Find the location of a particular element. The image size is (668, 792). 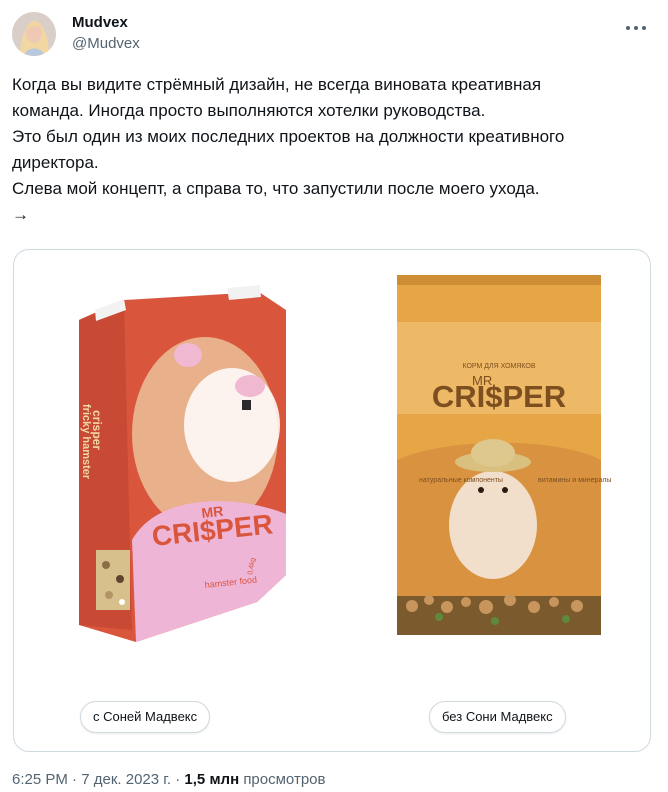

right-top-label: КОРМ ДЛЯ ХОМЯКОВ is located at coordinates (498, 366).